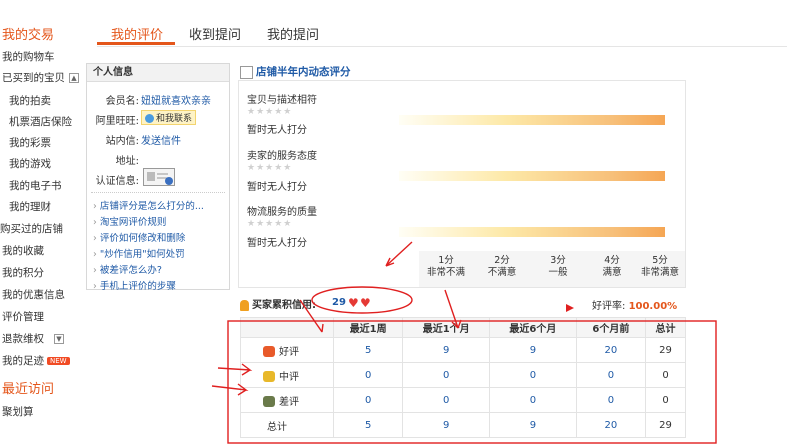  Describe the element at coordinates (139, 237) in the screenshot. I see `help-link: 评价如何修改和删除` at that location.